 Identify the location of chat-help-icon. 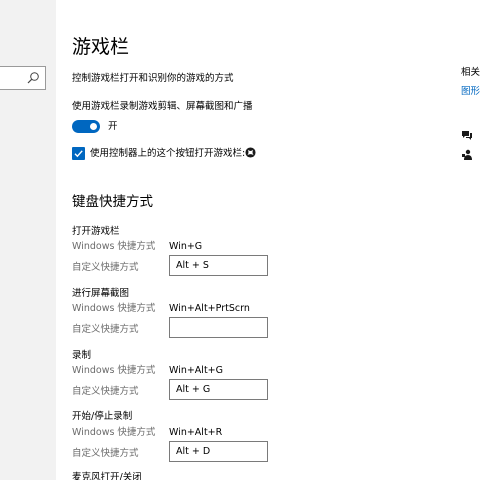
(467, 135).